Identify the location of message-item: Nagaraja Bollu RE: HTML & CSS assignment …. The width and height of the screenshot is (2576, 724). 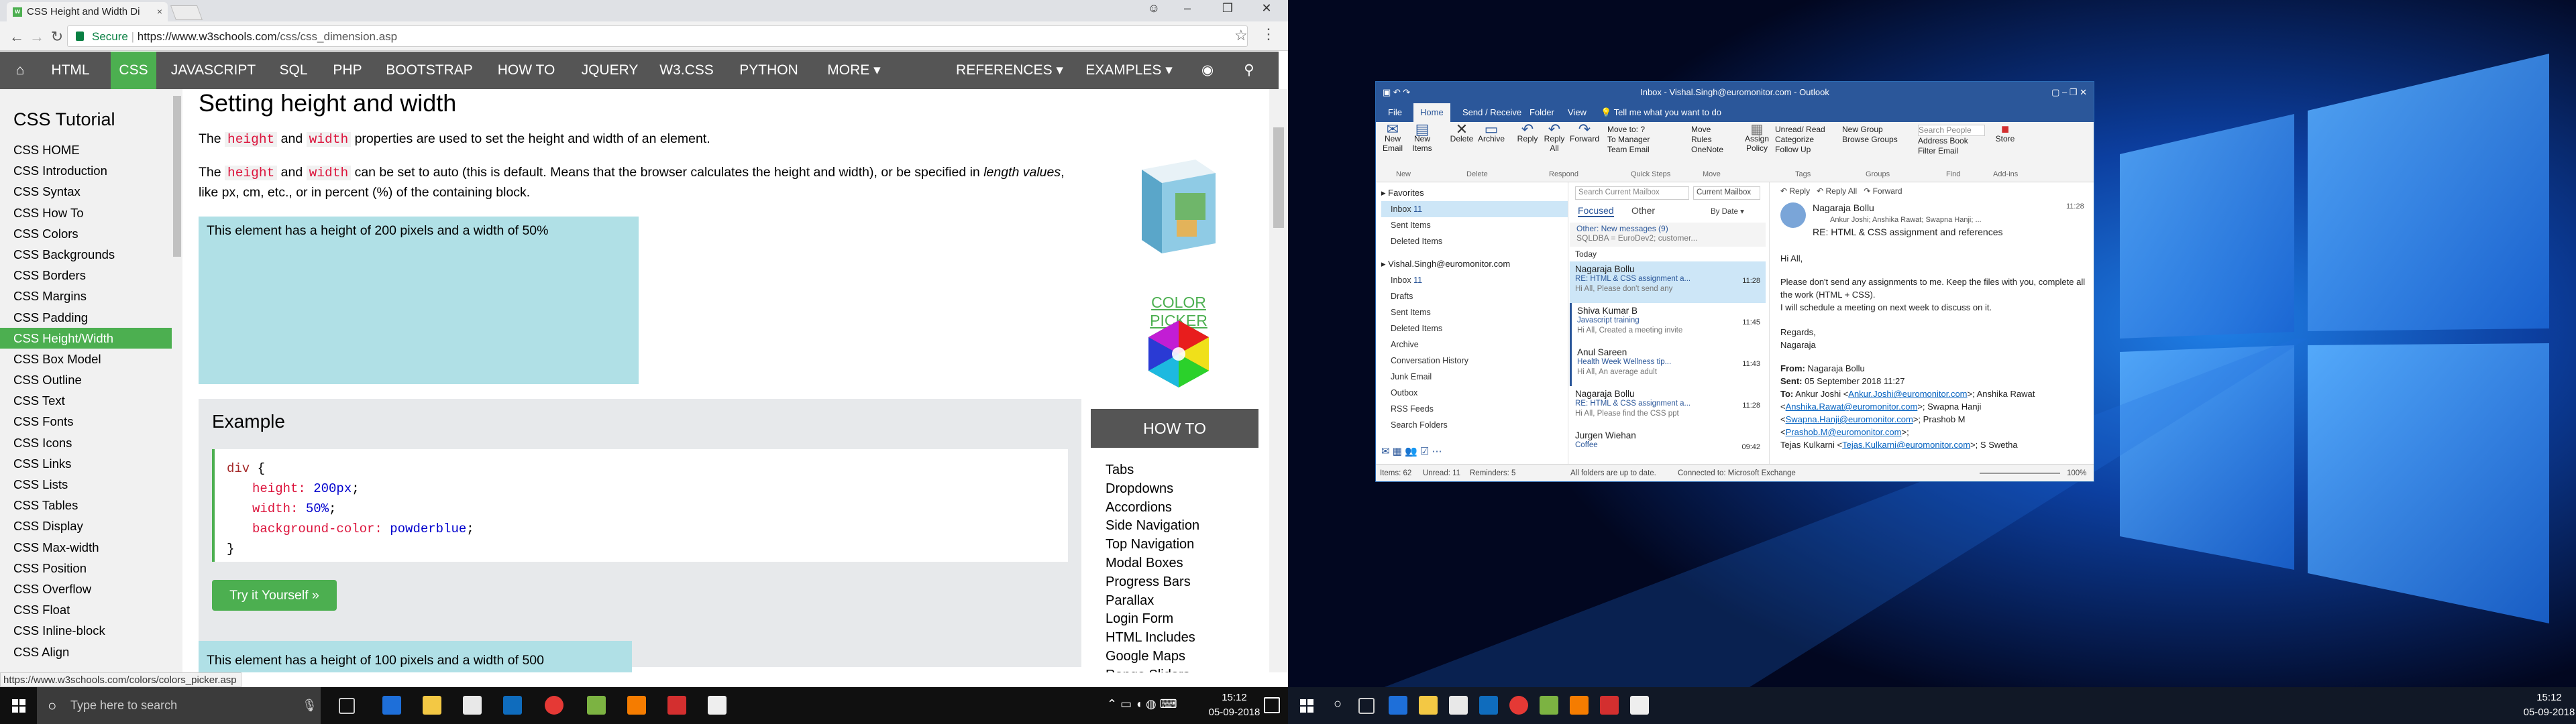
(1668, 282).